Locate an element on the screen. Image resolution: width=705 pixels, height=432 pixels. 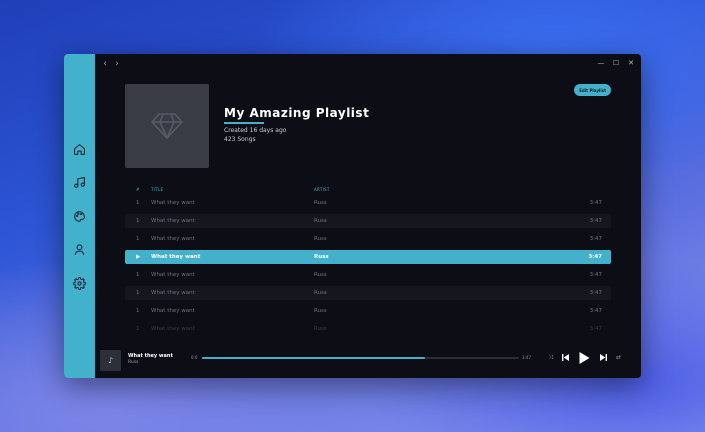
sidebar-item-home is located at coordinates (79, 149).